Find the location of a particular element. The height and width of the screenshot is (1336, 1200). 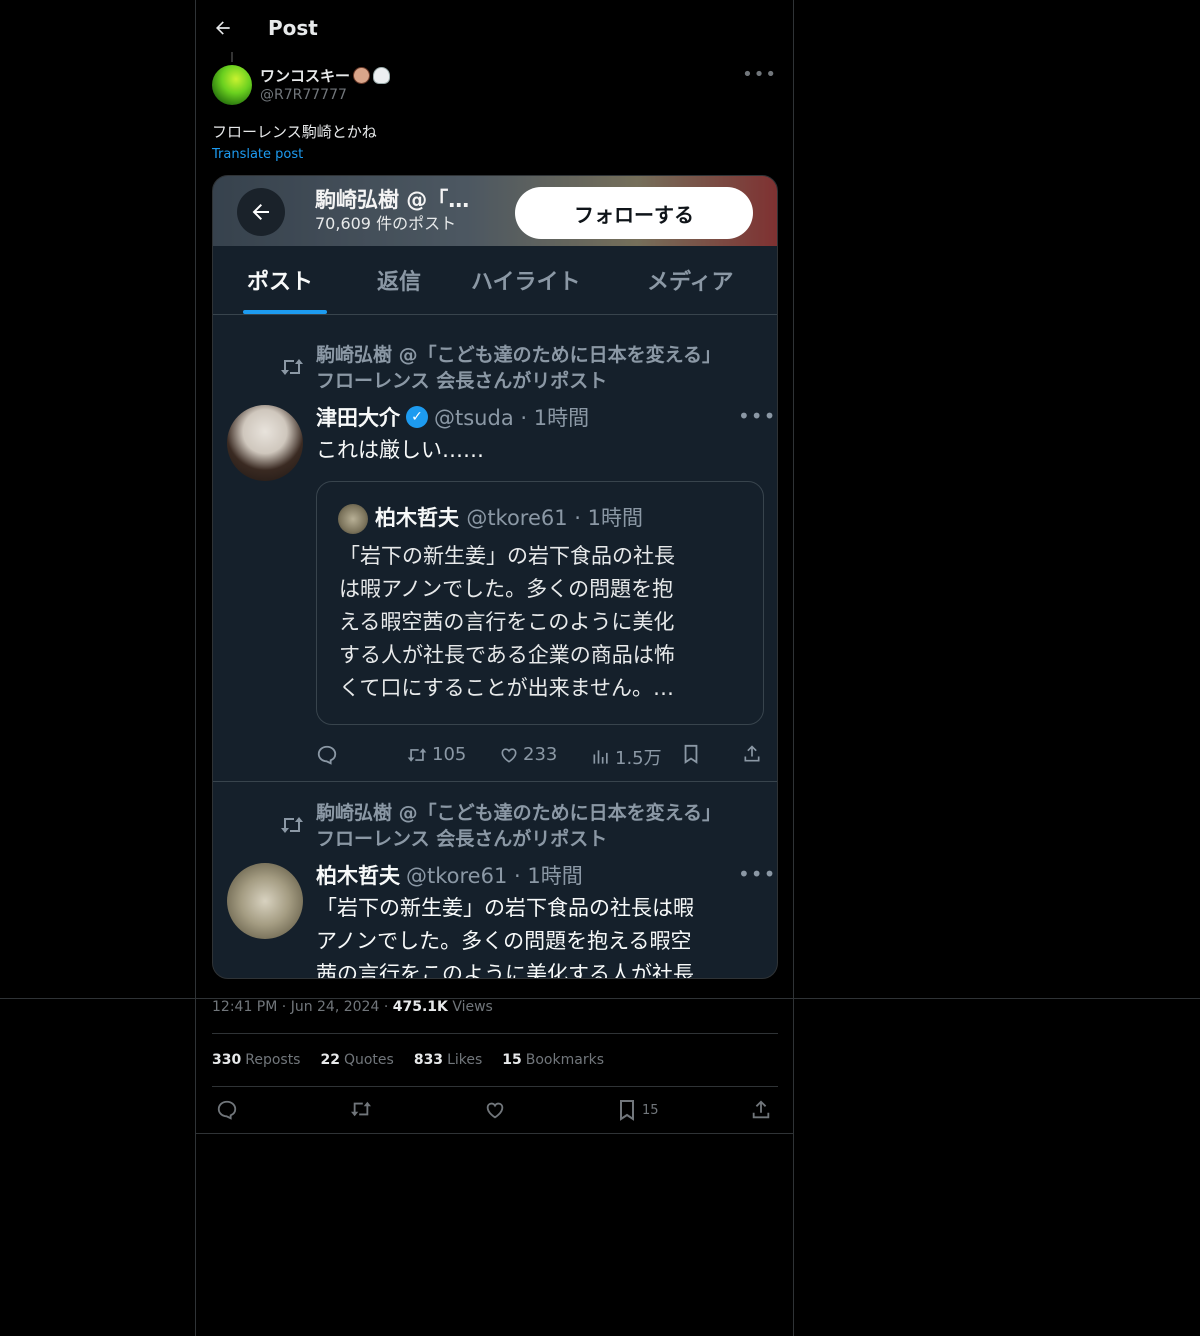

tweet2-line: 茜の言行をこのように美化する人が社長 is located at coordinates (505, 970).